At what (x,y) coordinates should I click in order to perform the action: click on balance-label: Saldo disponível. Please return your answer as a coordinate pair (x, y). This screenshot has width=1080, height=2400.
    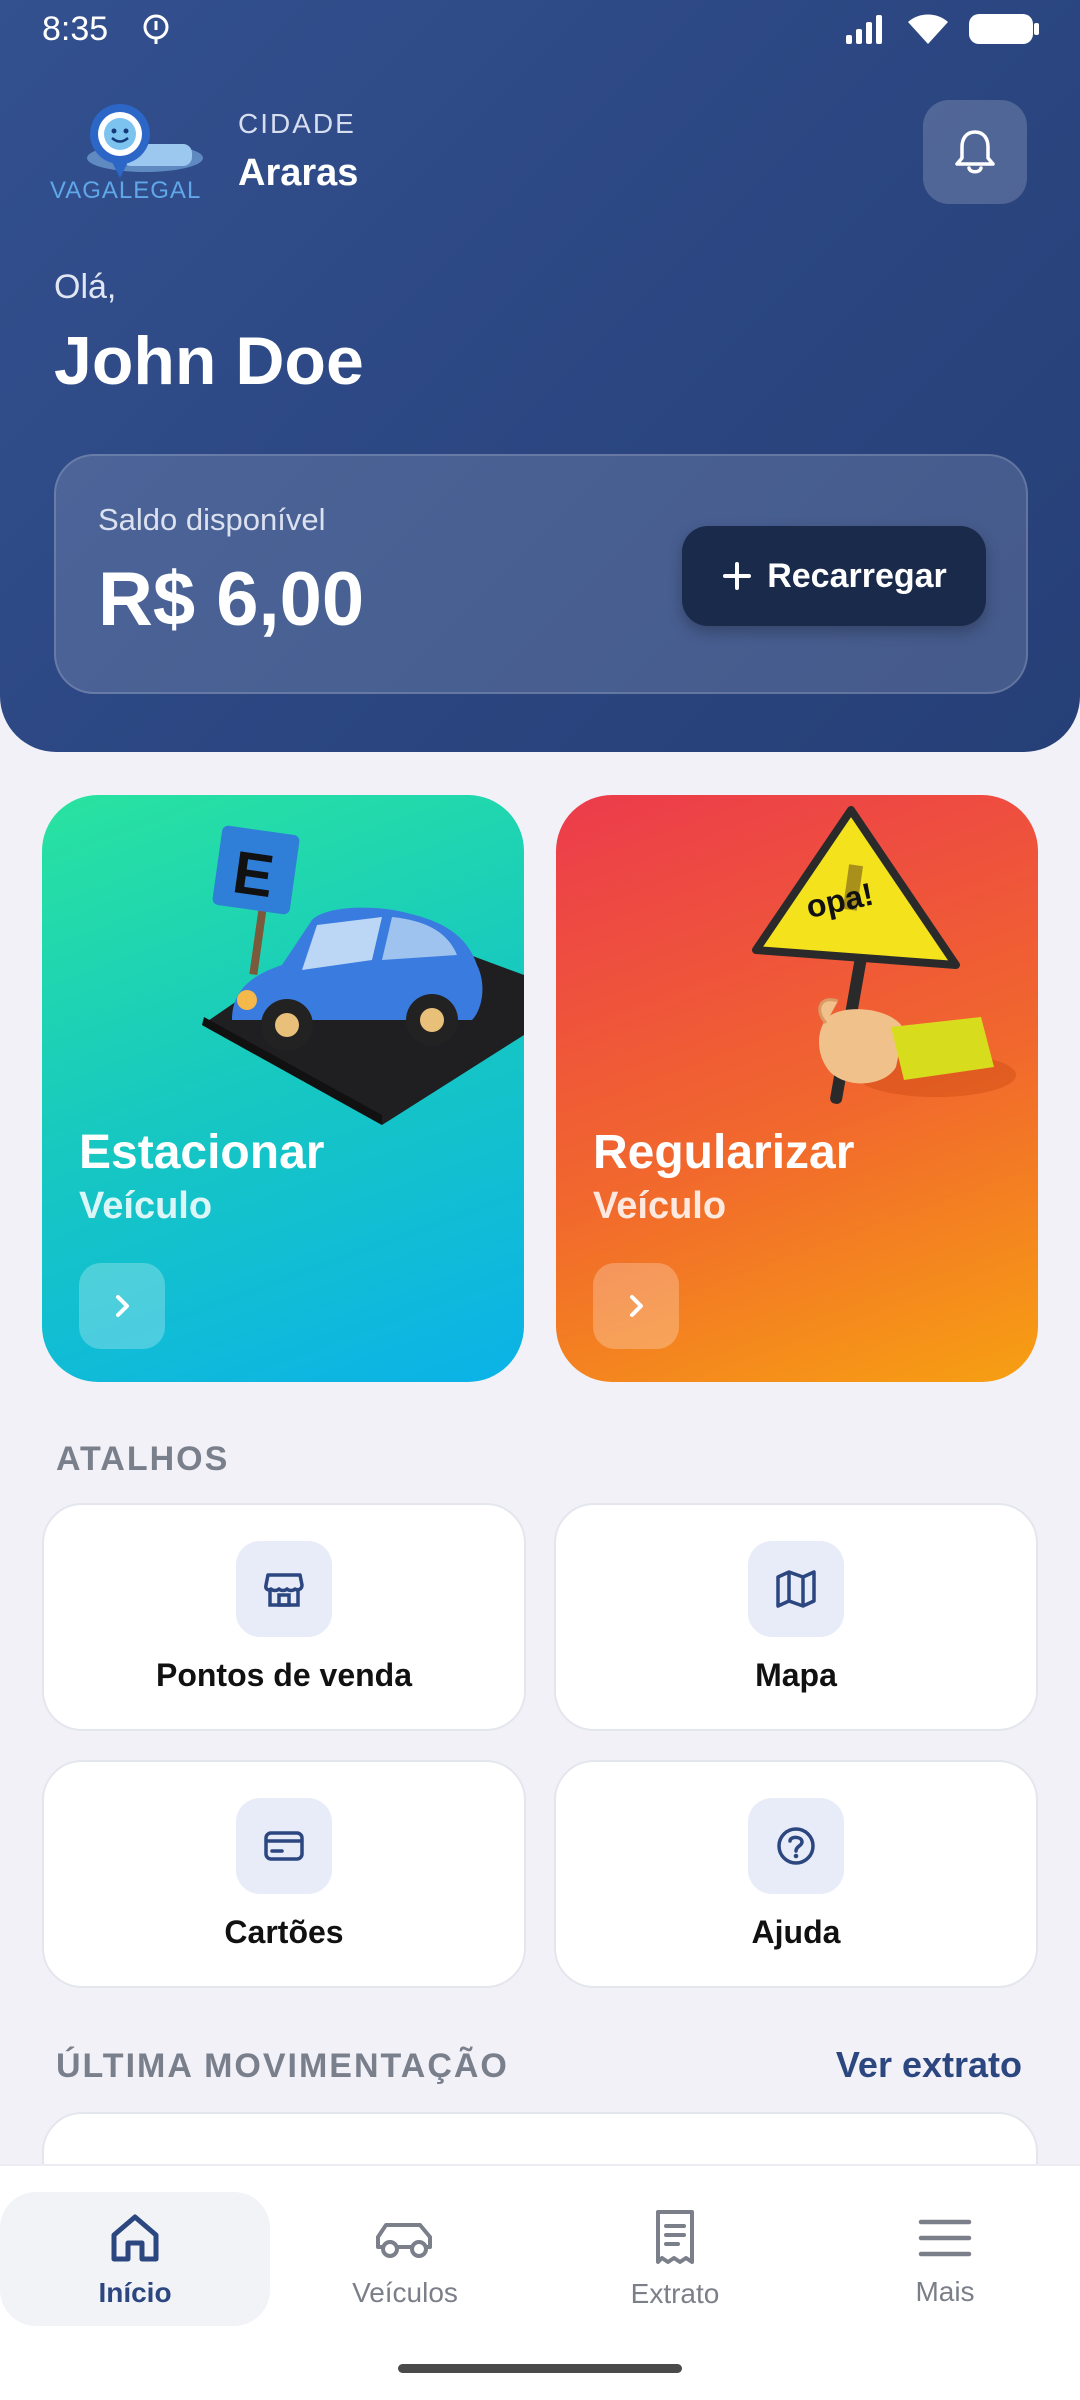
    Looking at the image, I should click on (212, 519).